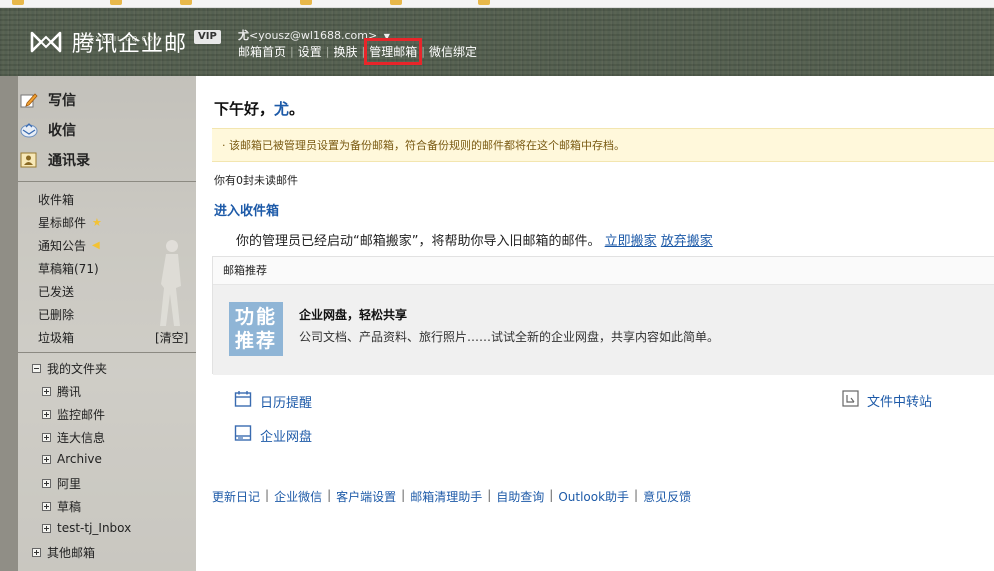 This screenshot has width=994, height=571. I want to click on greeting: 下午好，尤。, so click(259, 108).